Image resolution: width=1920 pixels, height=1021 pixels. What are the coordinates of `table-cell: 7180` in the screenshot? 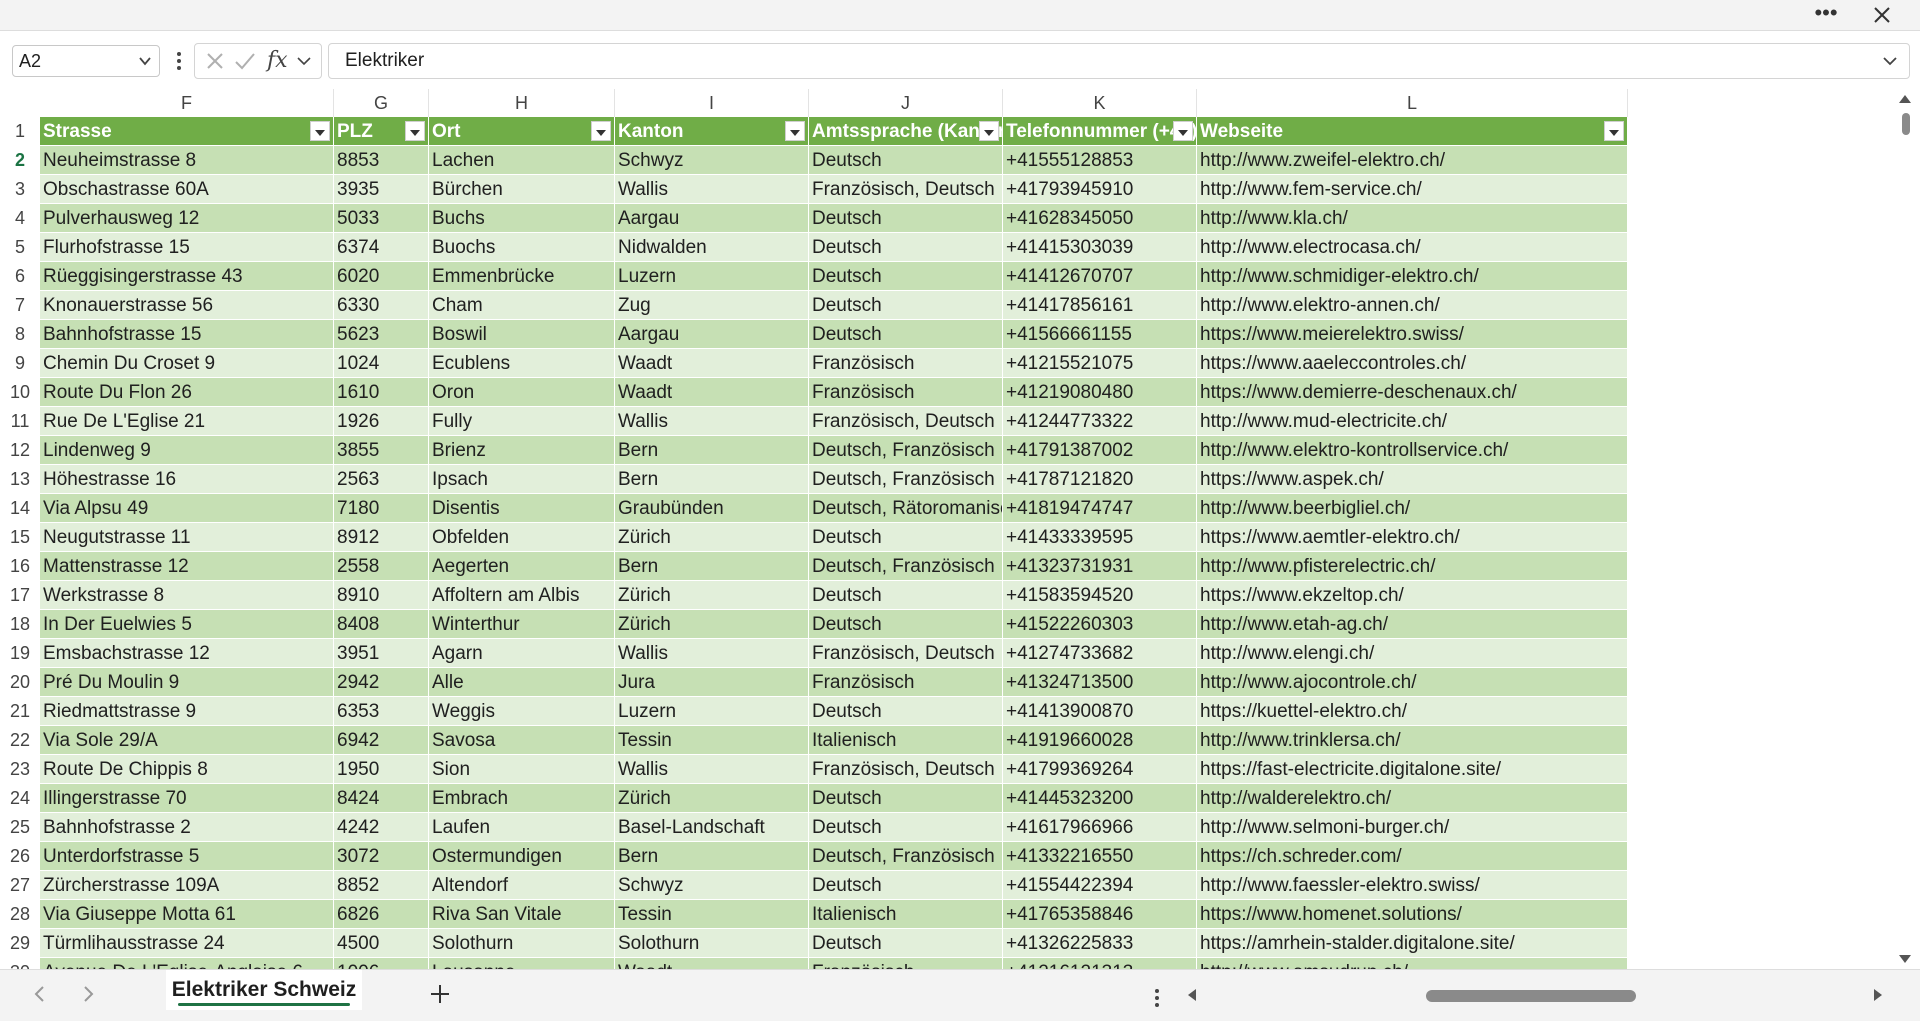 It's located at (381, 508).